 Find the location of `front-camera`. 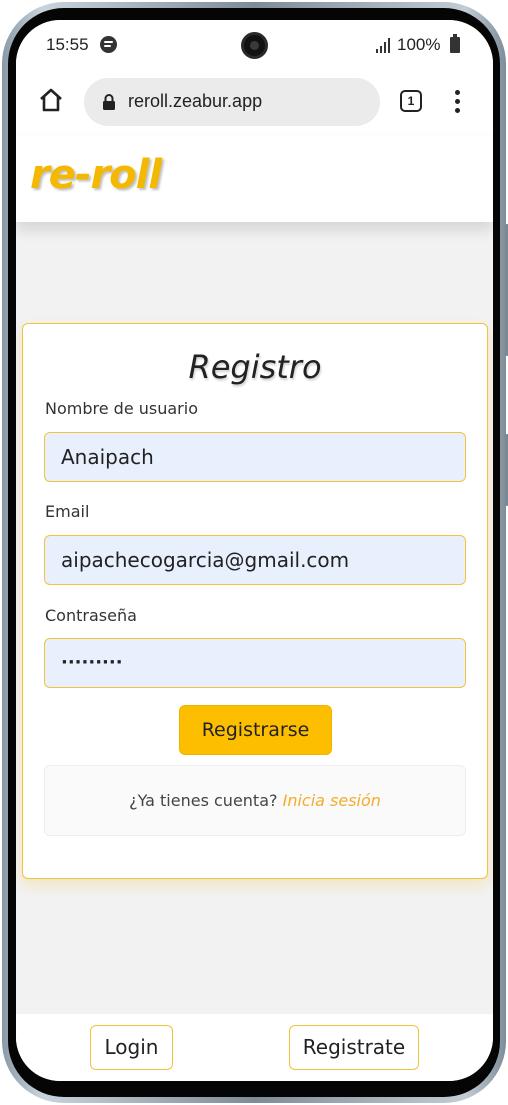

front-camera is located at coordinates (254, 45).